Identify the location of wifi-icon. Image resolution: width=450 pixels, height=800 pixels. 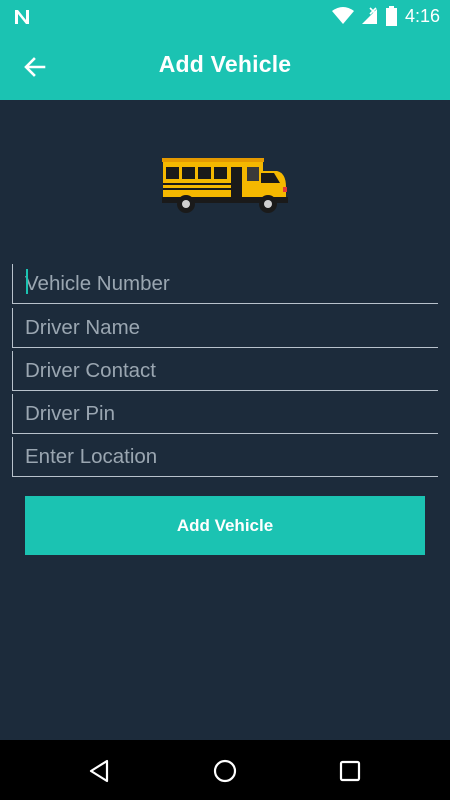
(342, 15).